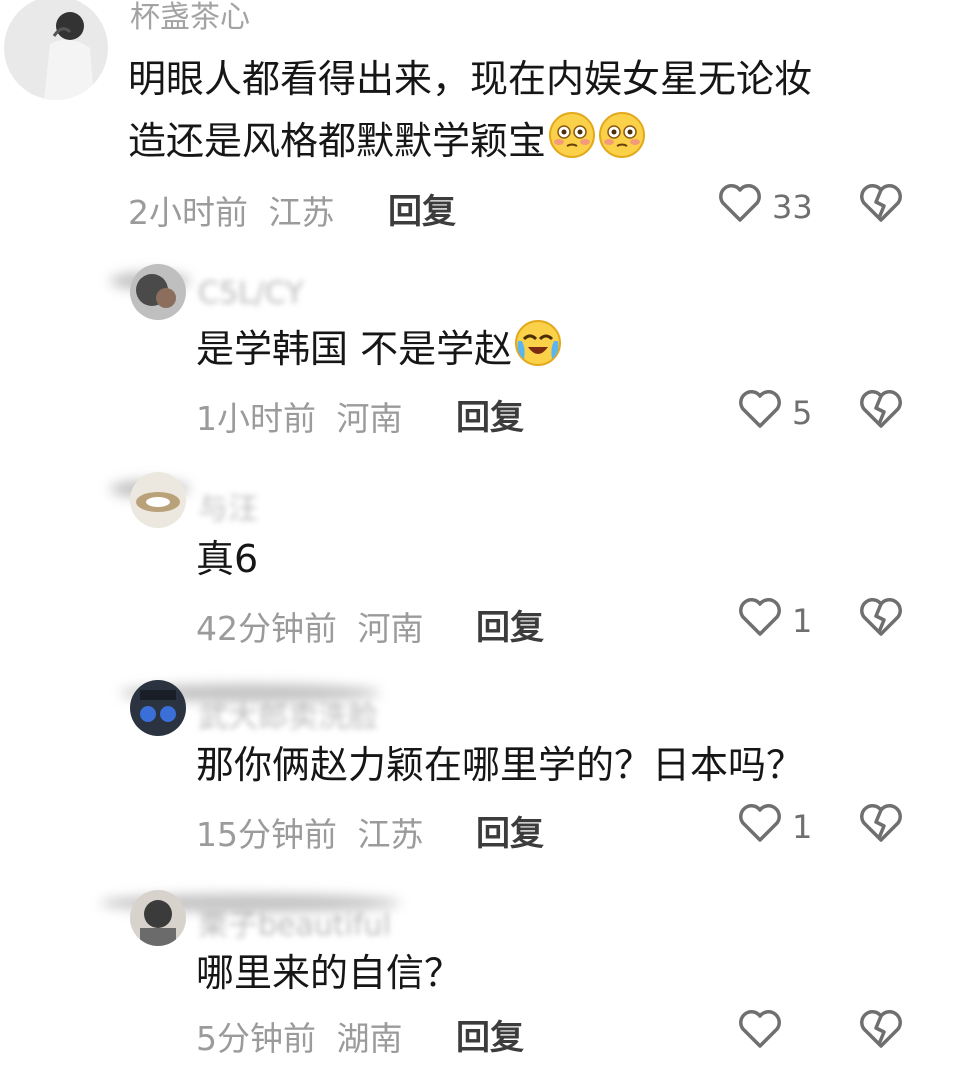 This screenshot has height=1070, width=960. Describe the element at coordinates (792, 207) in the screenshot. I see `like-count: 33` at that location.